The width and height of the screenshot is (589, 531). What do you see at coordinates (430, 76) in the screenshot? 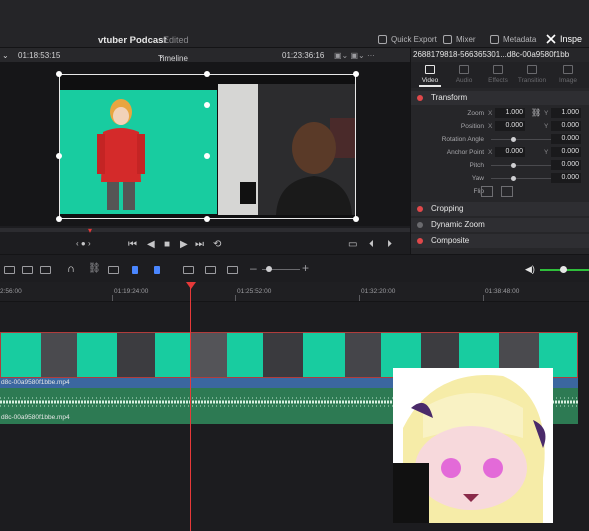
I see `tab-video: Video` at bounding box center [430, 76].